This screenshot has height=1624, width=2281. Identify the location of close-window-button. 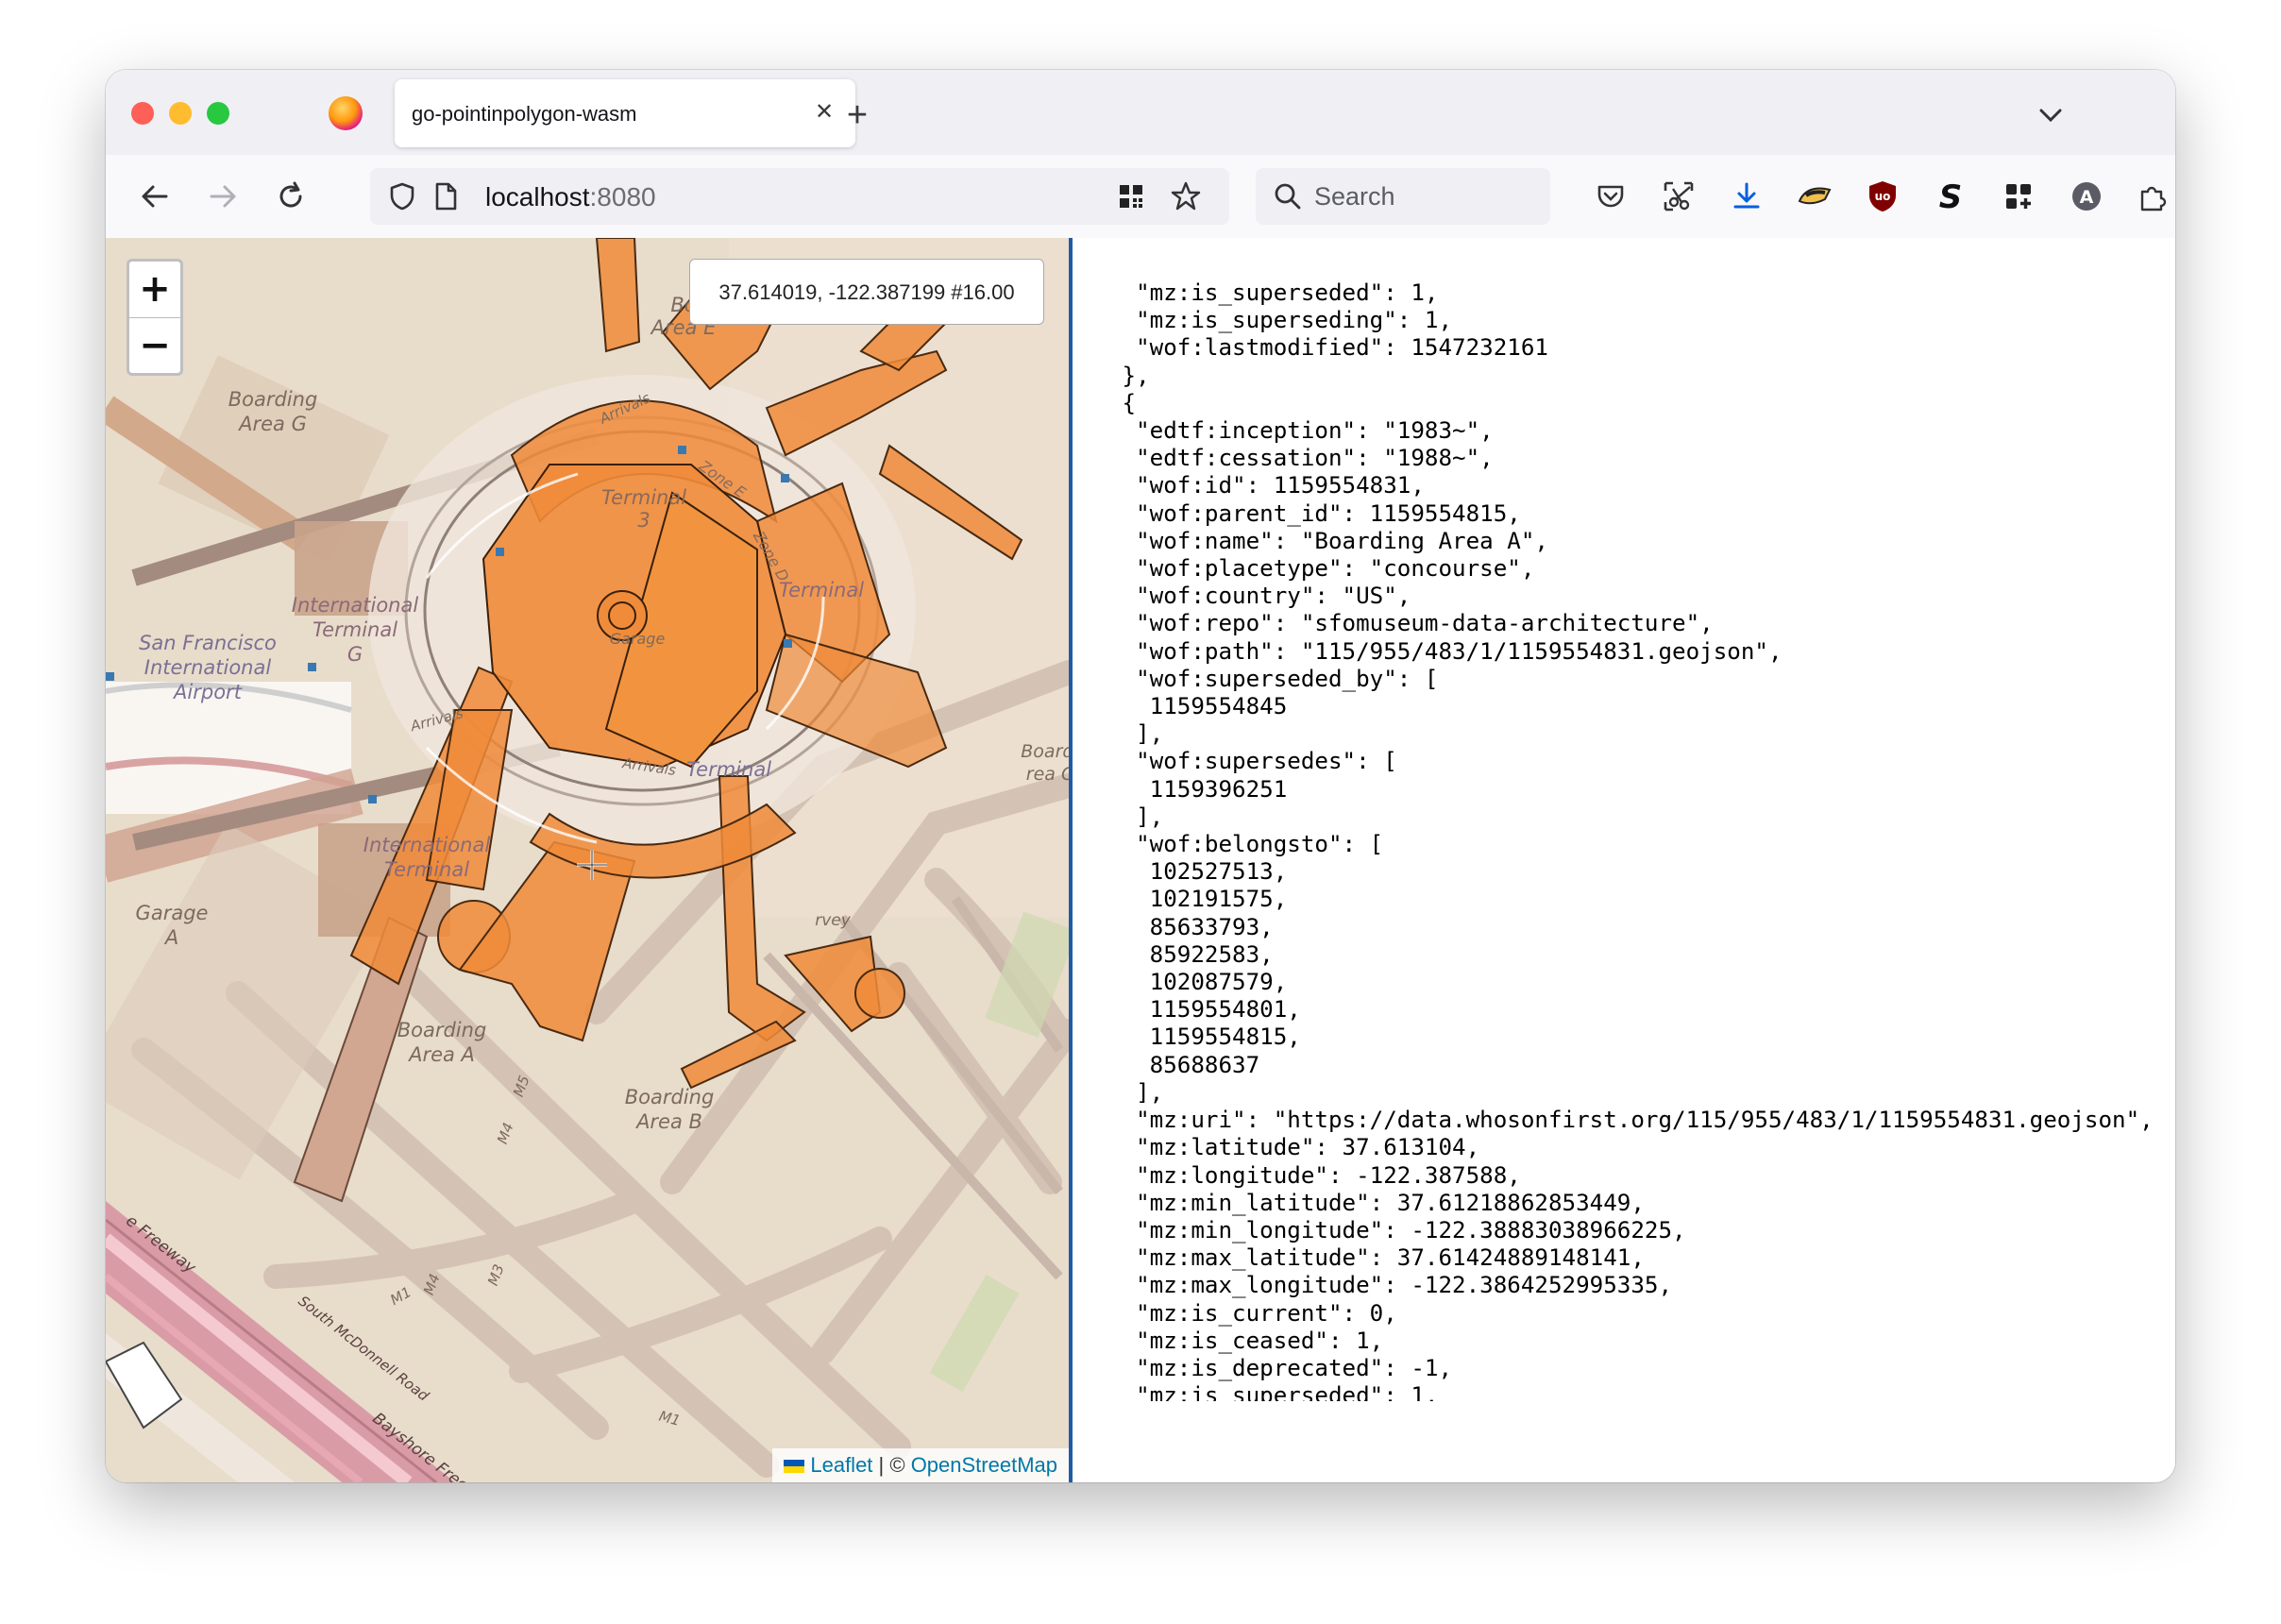
(142, 113).